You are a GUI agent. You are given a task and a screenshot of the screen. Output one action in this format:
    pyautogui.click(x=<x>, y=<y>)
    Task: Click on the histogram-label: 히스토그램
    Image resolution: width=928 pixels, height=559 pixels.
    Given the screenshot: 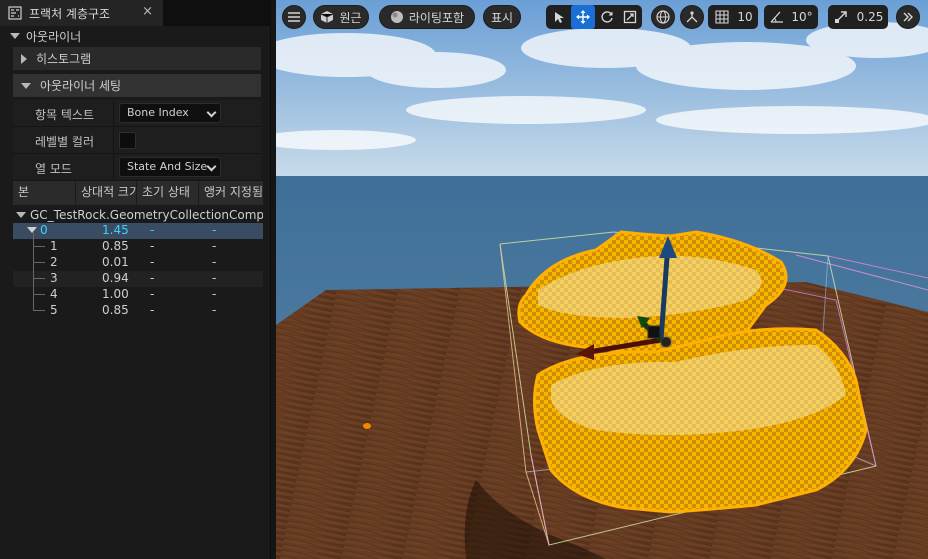 What is the action you would take?
    pyautogui.click(x=64, y=59)
    